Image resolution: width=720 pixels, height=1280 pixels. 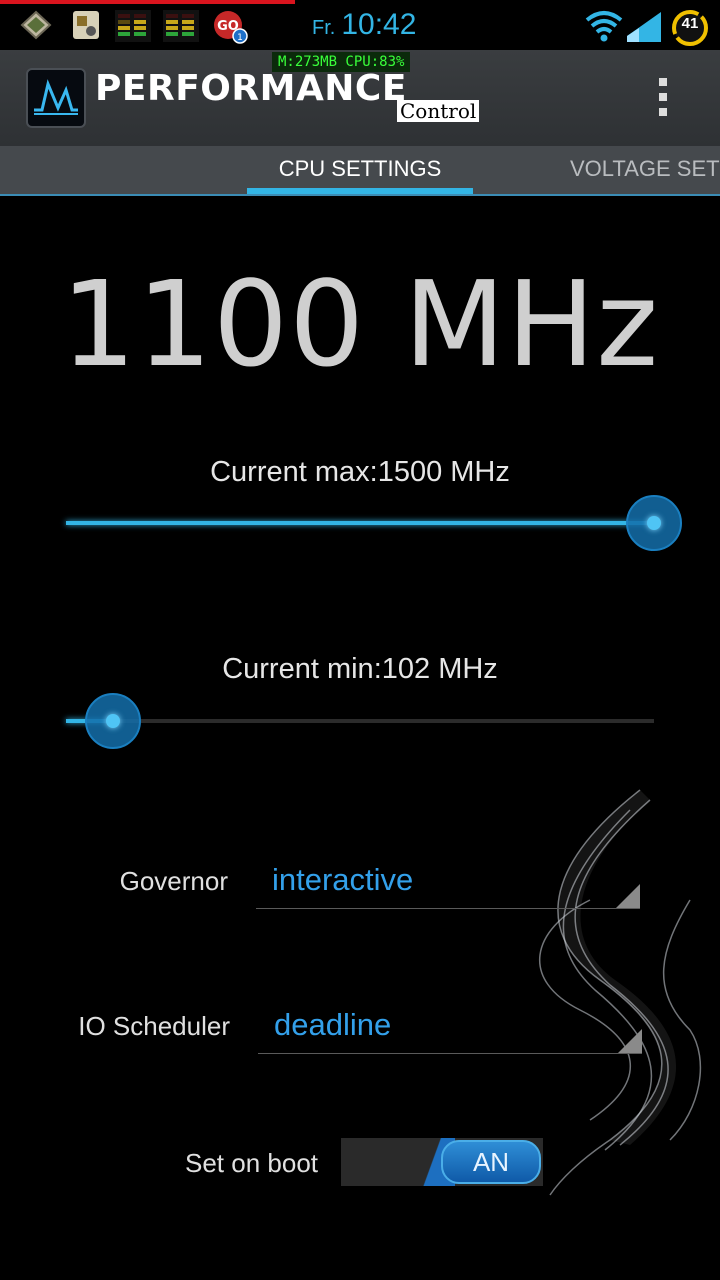 What do you see at coordinates (360, 191) in the screenshot?
I see `tab-active-indicator` at bounding box center [360, 191].